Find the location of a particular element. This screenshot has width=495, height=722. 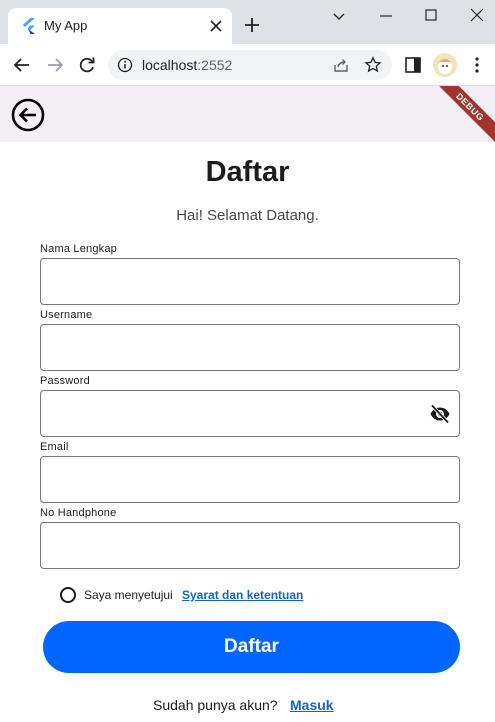

username-field is located at coordinates (250, 347).